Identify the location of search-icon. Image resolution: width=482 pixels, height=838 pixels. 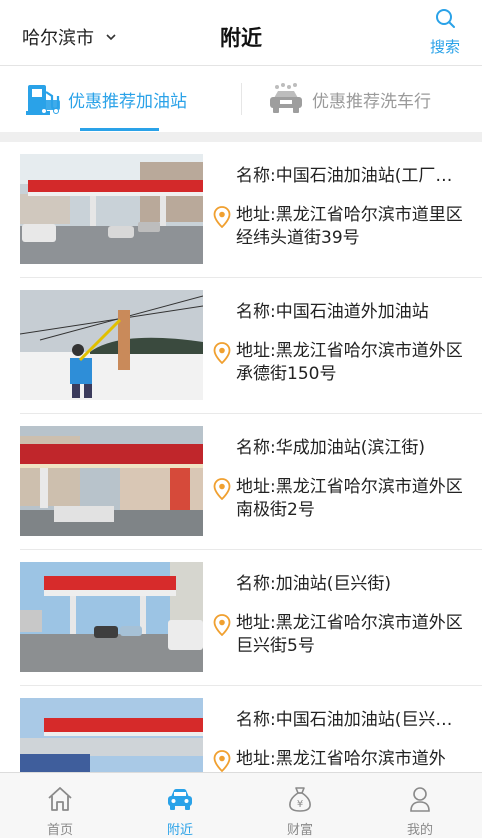
(445, 18).